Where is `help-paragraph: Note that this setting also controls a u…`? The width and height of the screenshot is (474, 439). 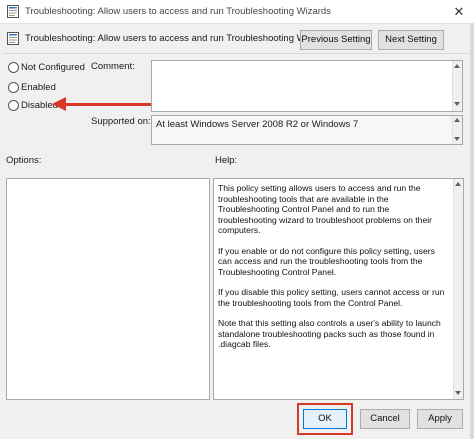 help-paragraph: Note that this setting also controls a u… is located at coordinates (329, 333).